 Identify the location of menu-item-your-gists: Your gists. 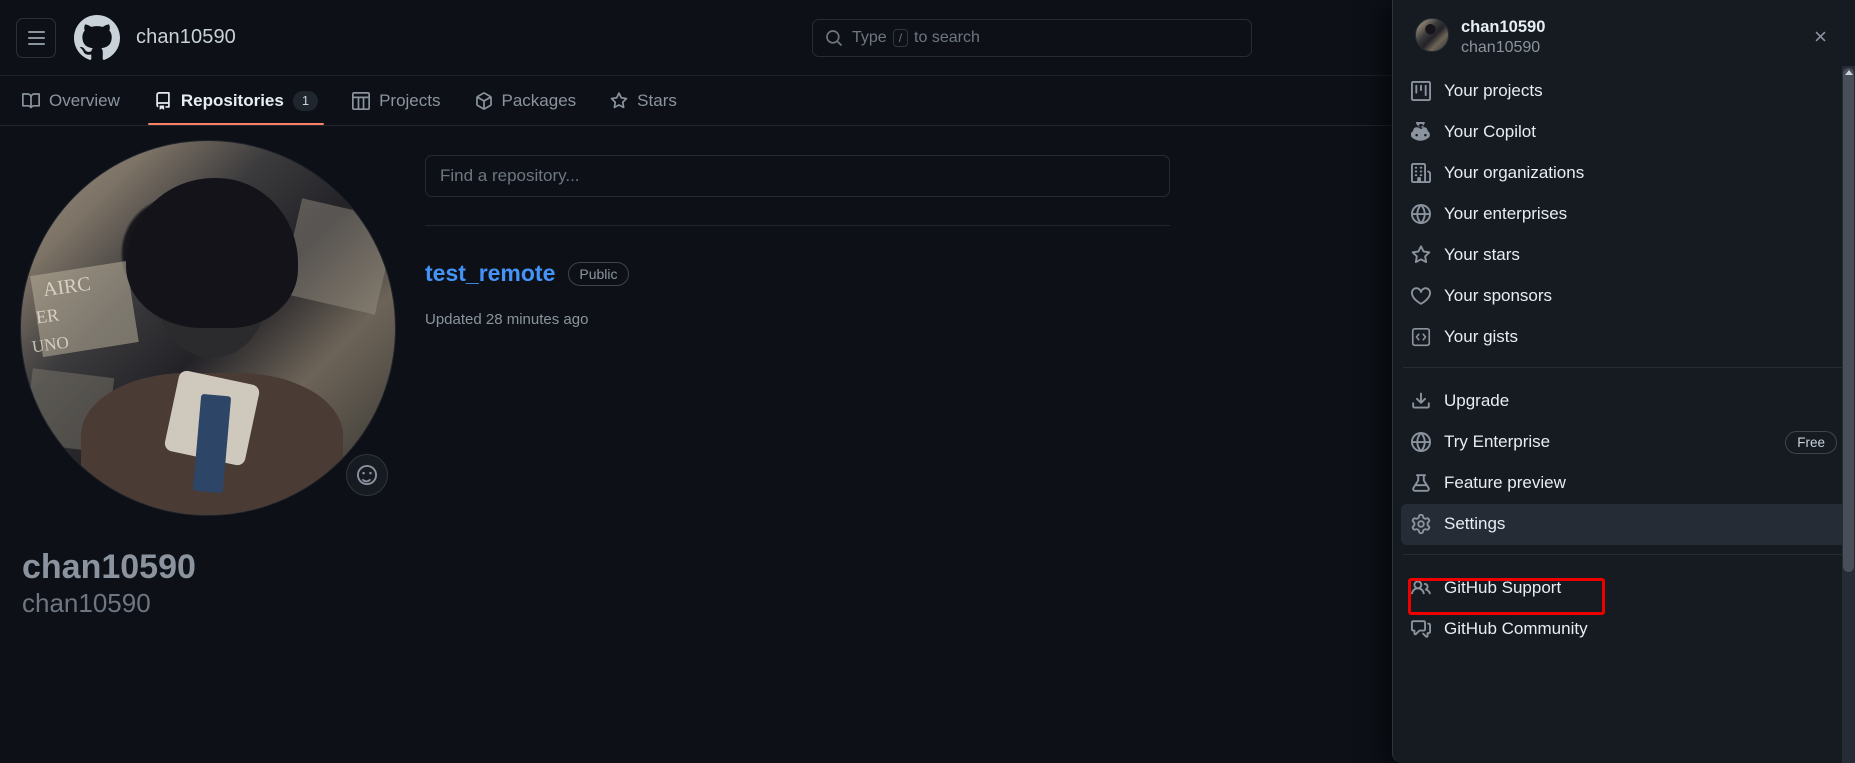
(1624, 337).